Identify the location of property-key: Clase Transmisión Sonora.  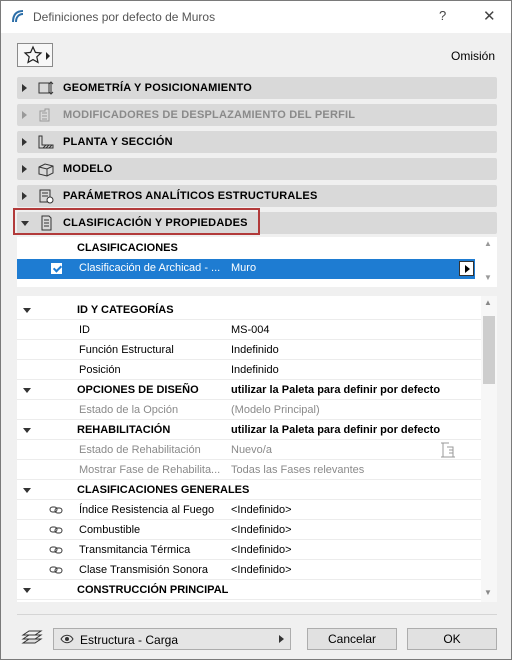
(144, 570).